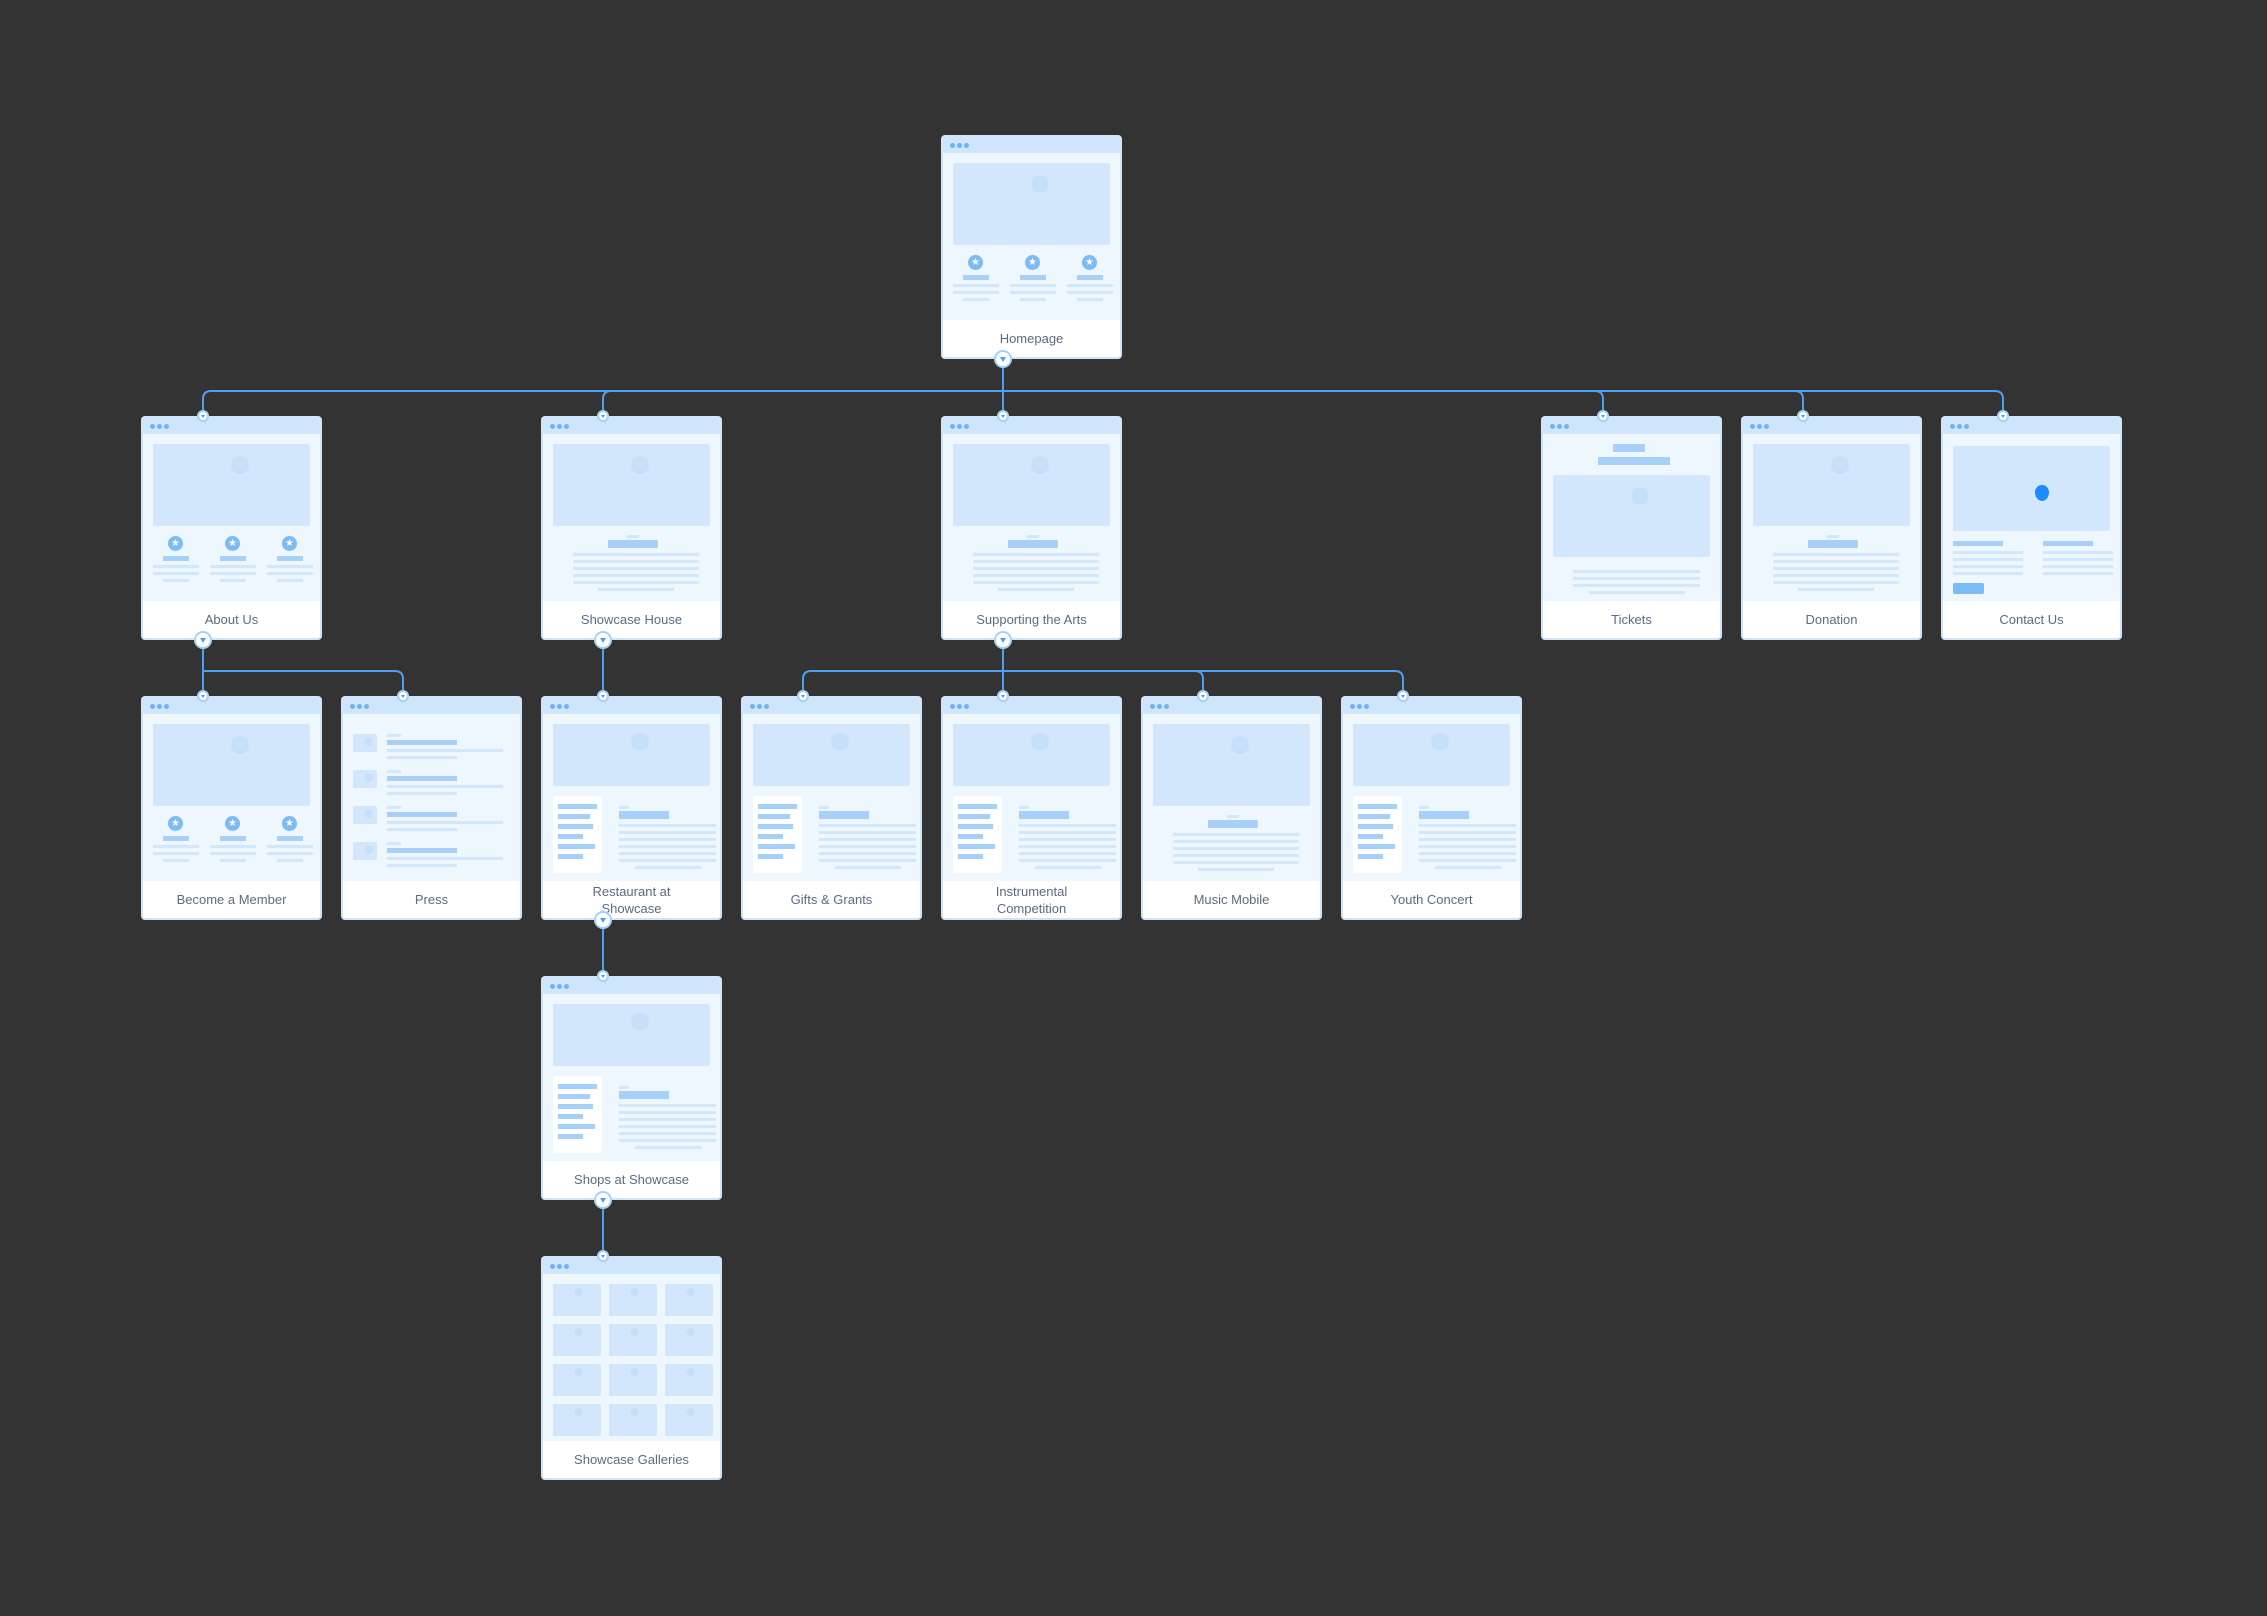 This screenshot has height=1616, width=2267. Describe the element at coordinates (631, 1088) in the screenshot. I see `page-card-shops-at-showcase: Shops at Showcase` at that location.